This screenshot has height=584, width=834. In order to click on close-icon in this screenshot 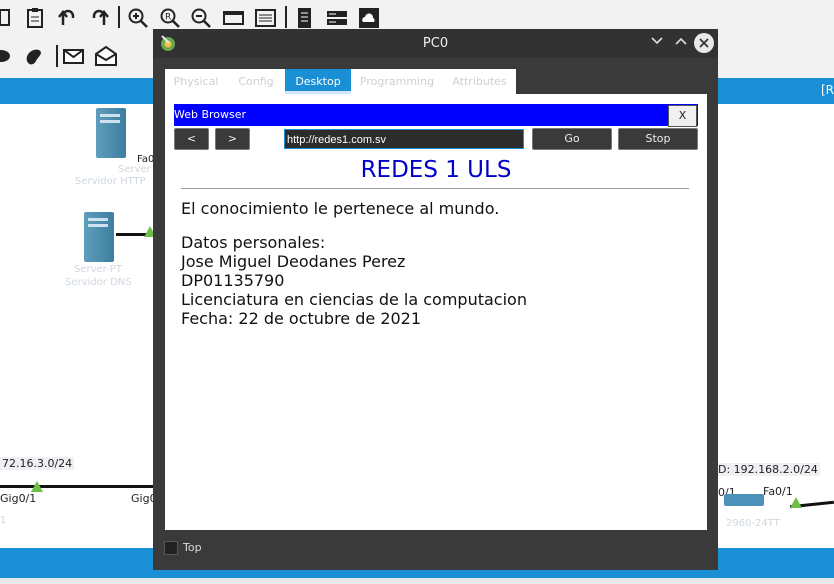, I will do `click(704, 43)`.